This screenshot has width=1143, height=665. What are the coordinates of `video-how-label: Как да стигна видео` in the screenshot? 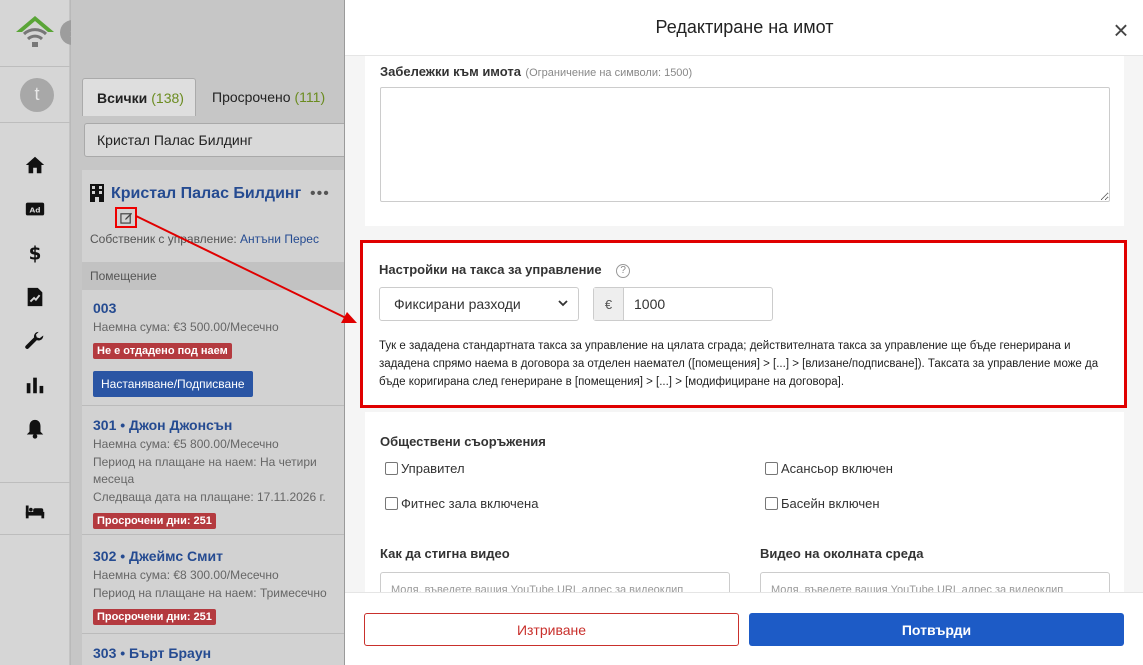 It's located at (445, 553).